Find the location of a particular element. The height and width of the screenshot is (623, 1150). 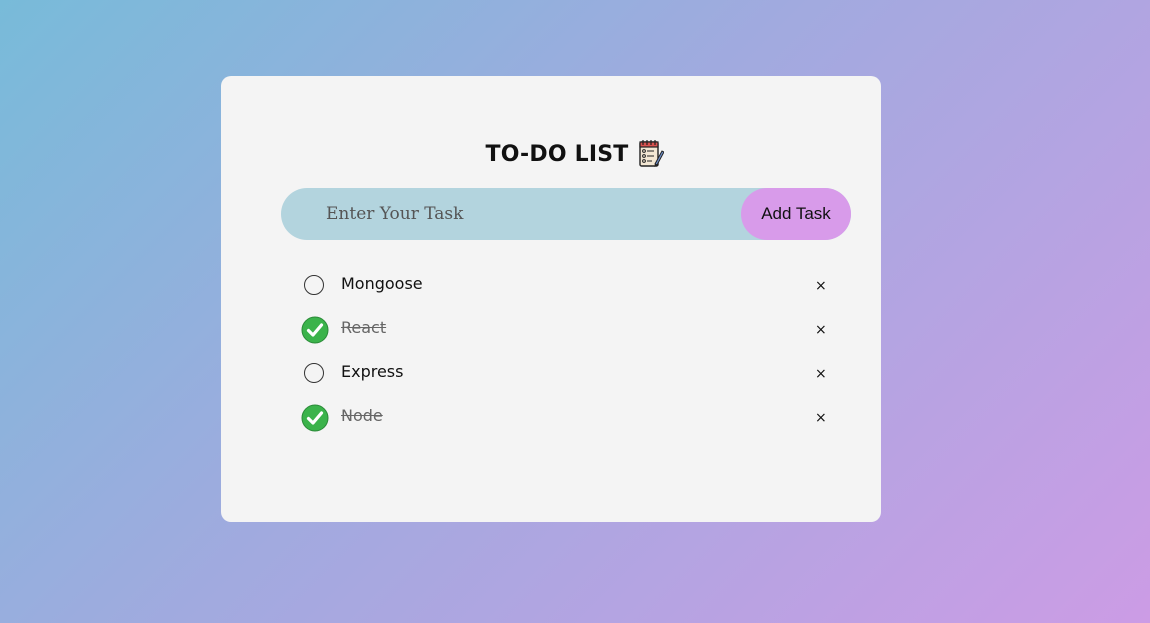

page-title: TO-DO LIST is located at coordinates (557, 154).